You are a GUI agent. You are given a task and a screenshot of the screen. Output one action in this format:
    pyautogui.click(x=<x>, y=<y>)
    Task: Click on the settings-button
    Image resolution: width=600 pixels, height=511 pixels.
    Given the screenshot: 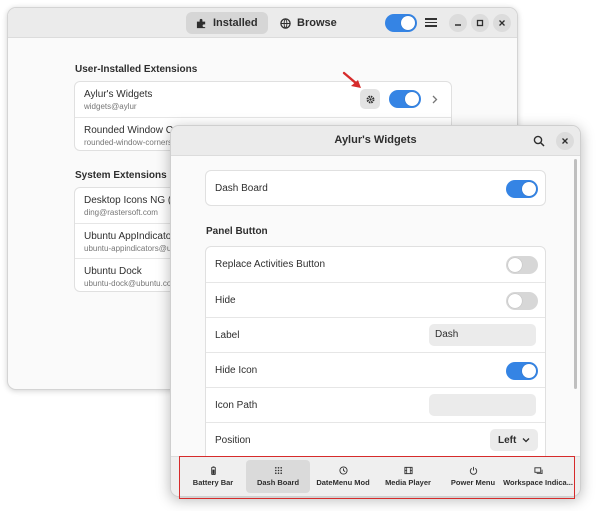 What is the action you would take?
    pyautogui.click(x=370, y=99)
    